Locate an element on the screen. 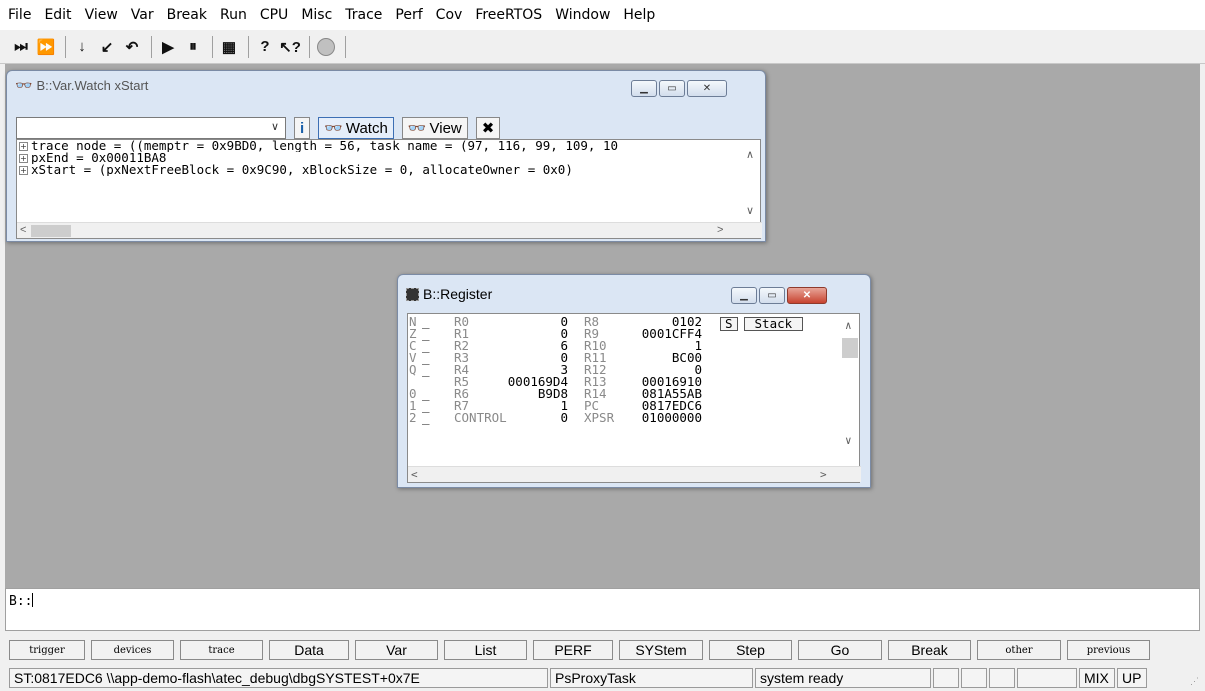 This screenshot has height=691, width=1205. register-value: 6 is located at coordinates (536, 345).